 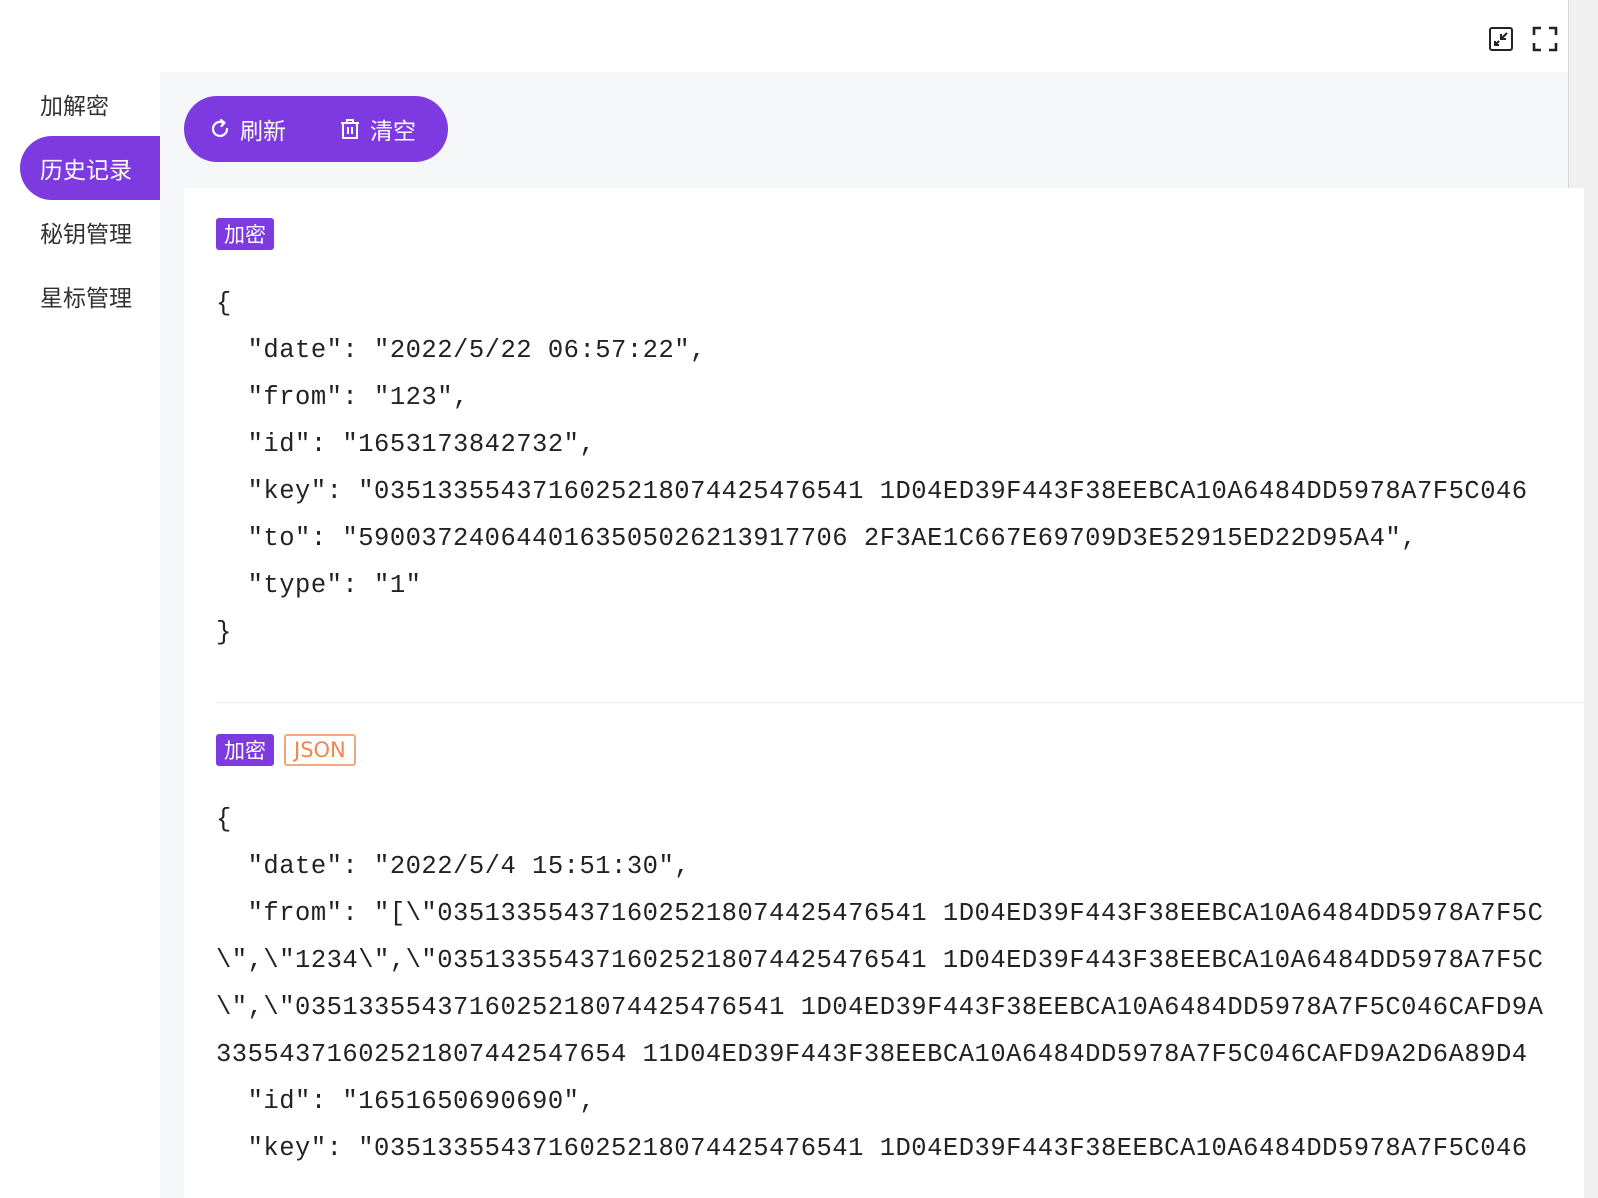 I want to click on json-tag: JSON, so click(x=320, y=750).